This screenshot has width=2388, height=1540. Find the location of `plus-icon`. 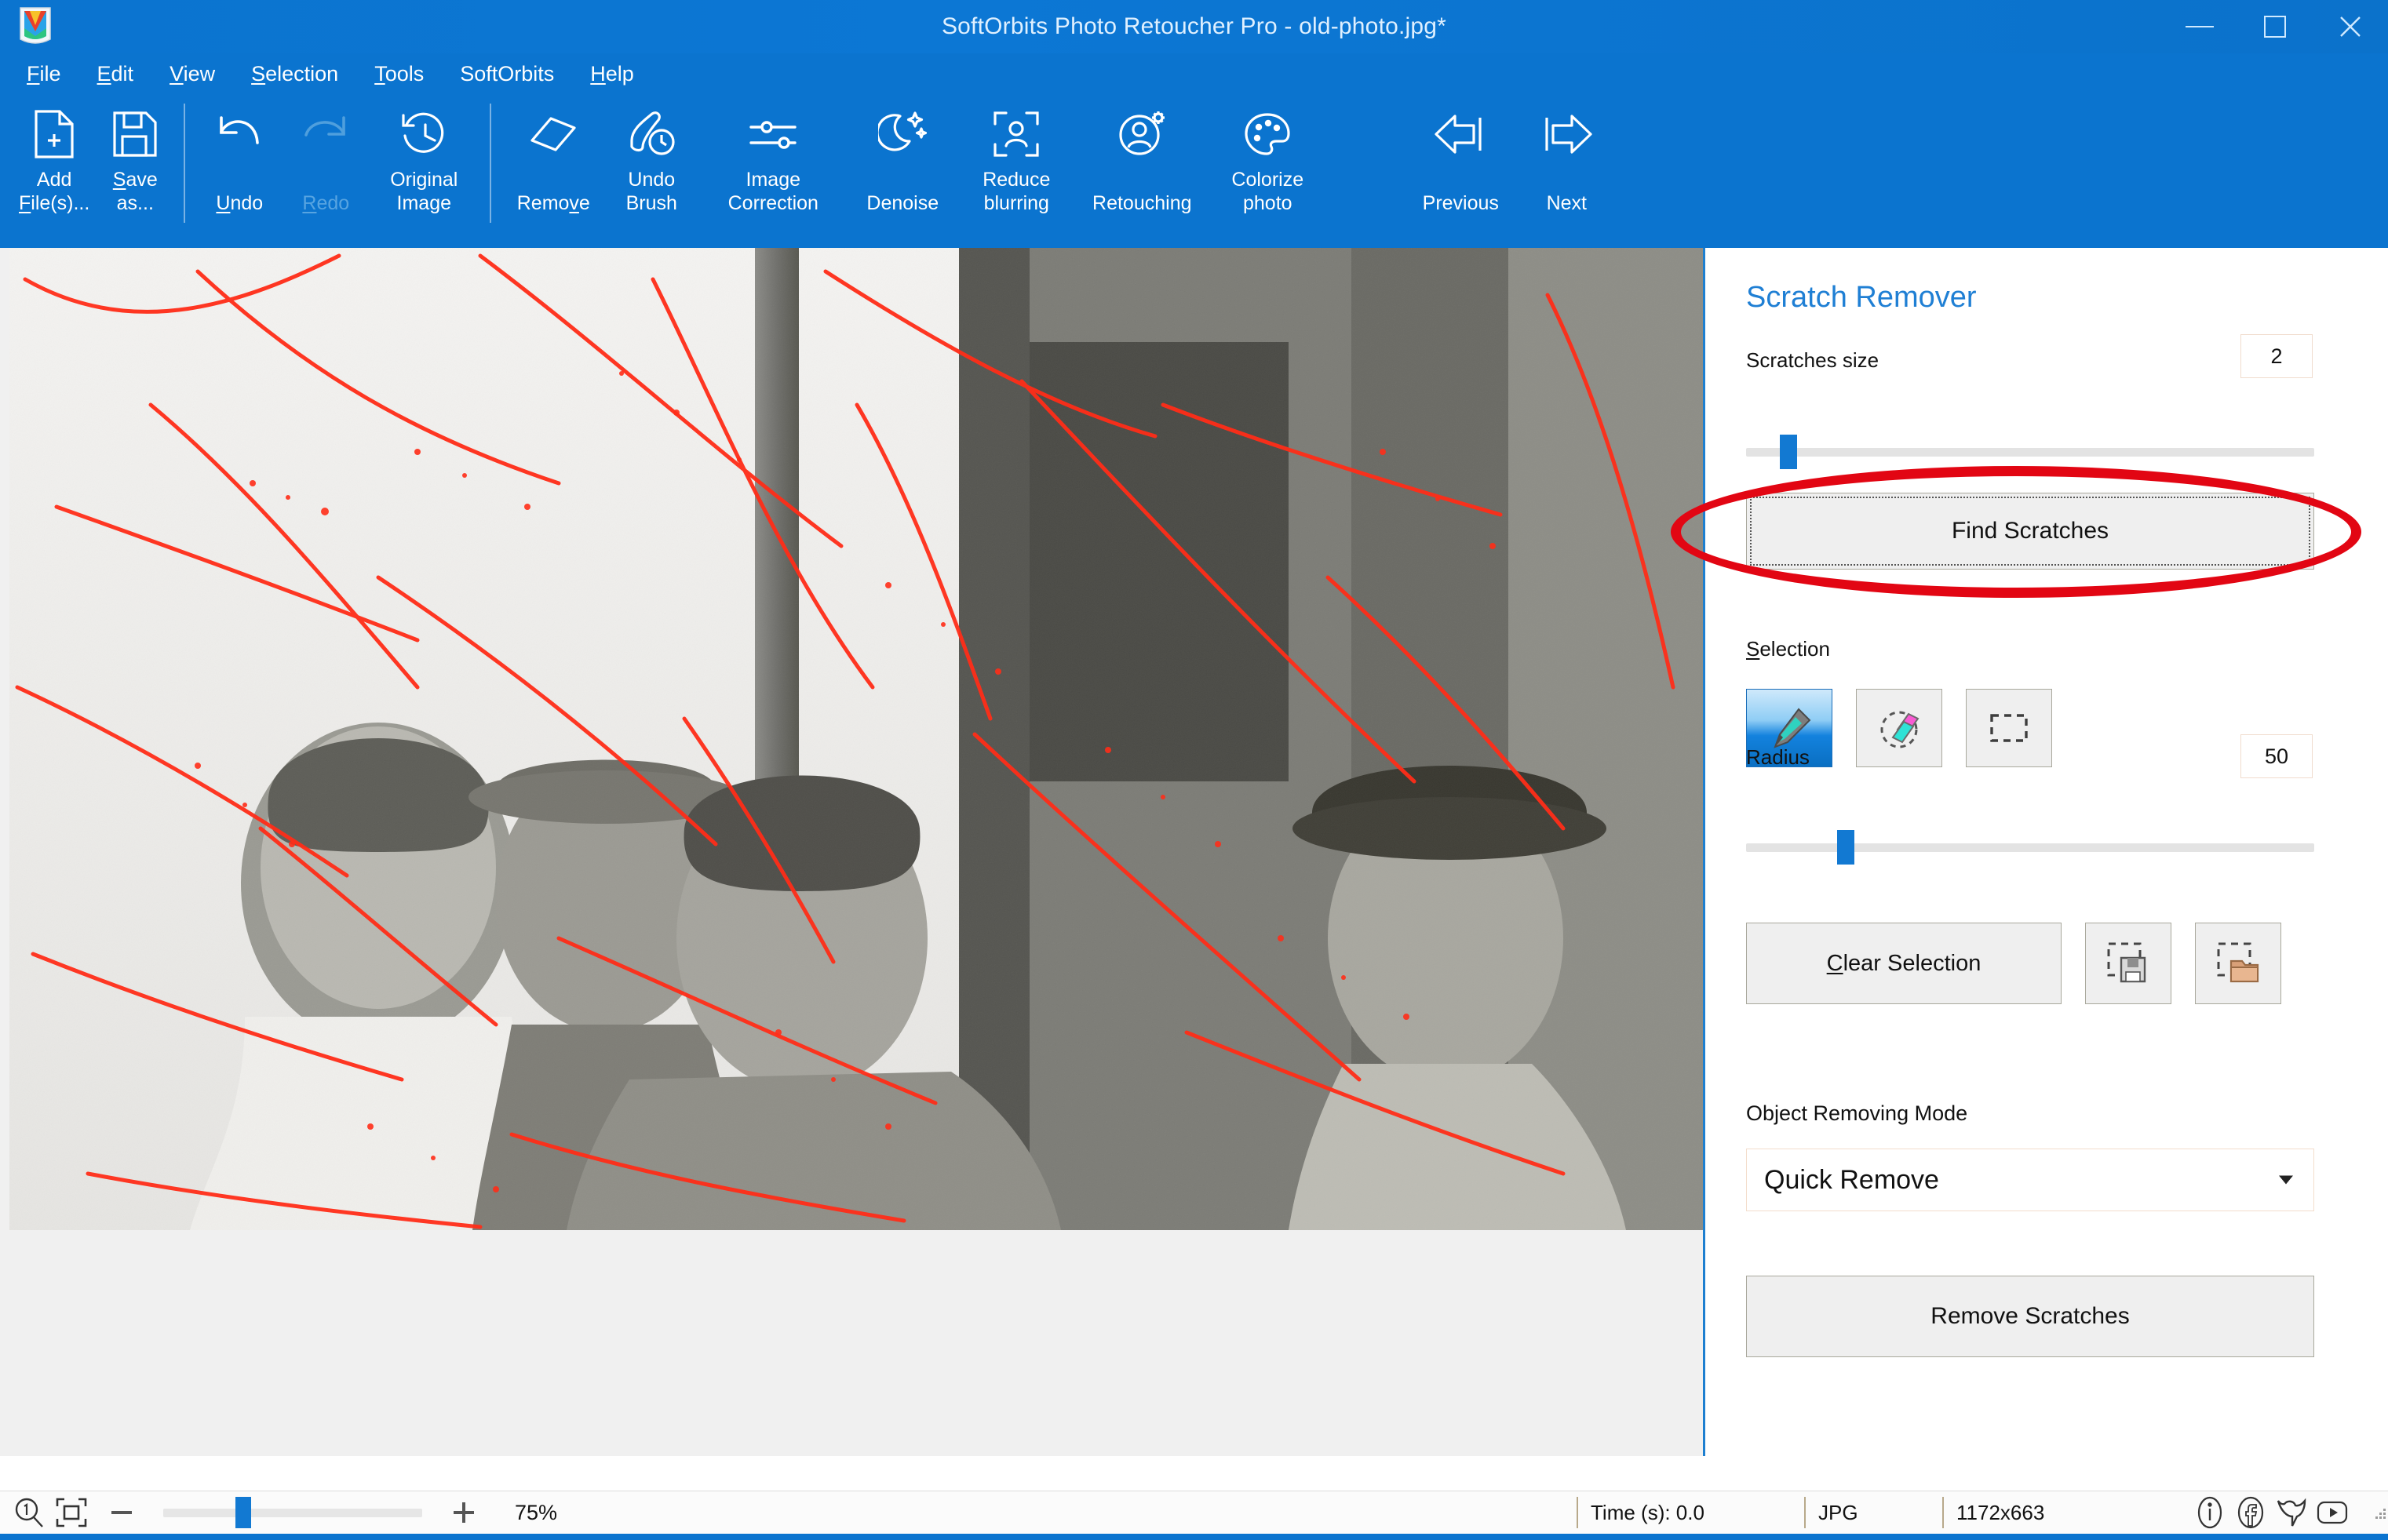

plus-icon is located at coordinates (464, 1512).